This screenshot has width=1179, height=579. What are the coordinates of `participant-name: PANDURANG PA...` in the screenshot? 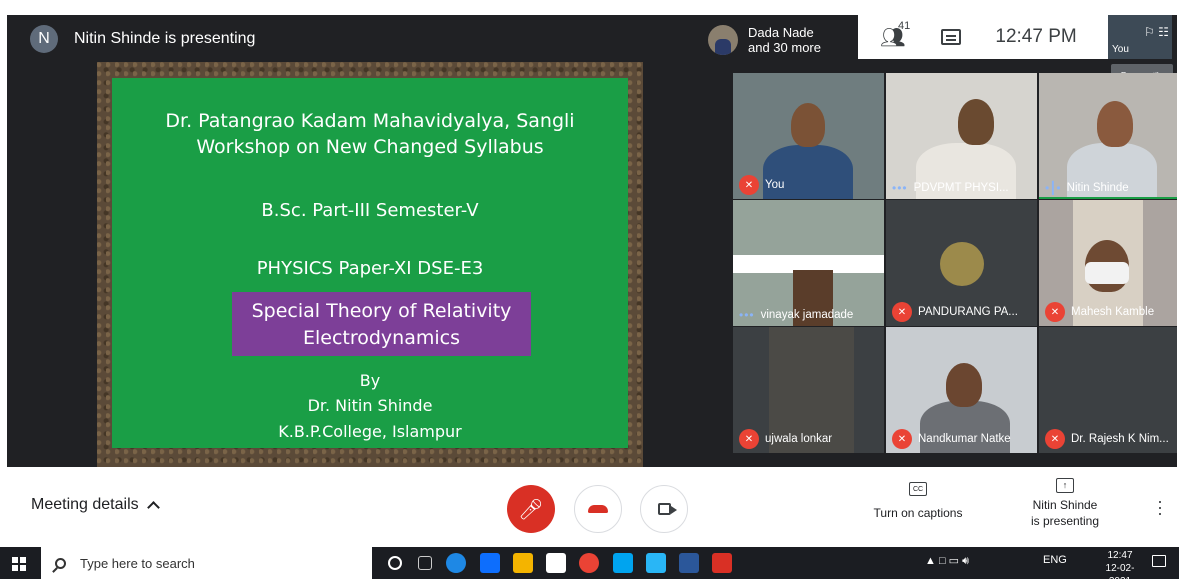 It's located at (968, 312).